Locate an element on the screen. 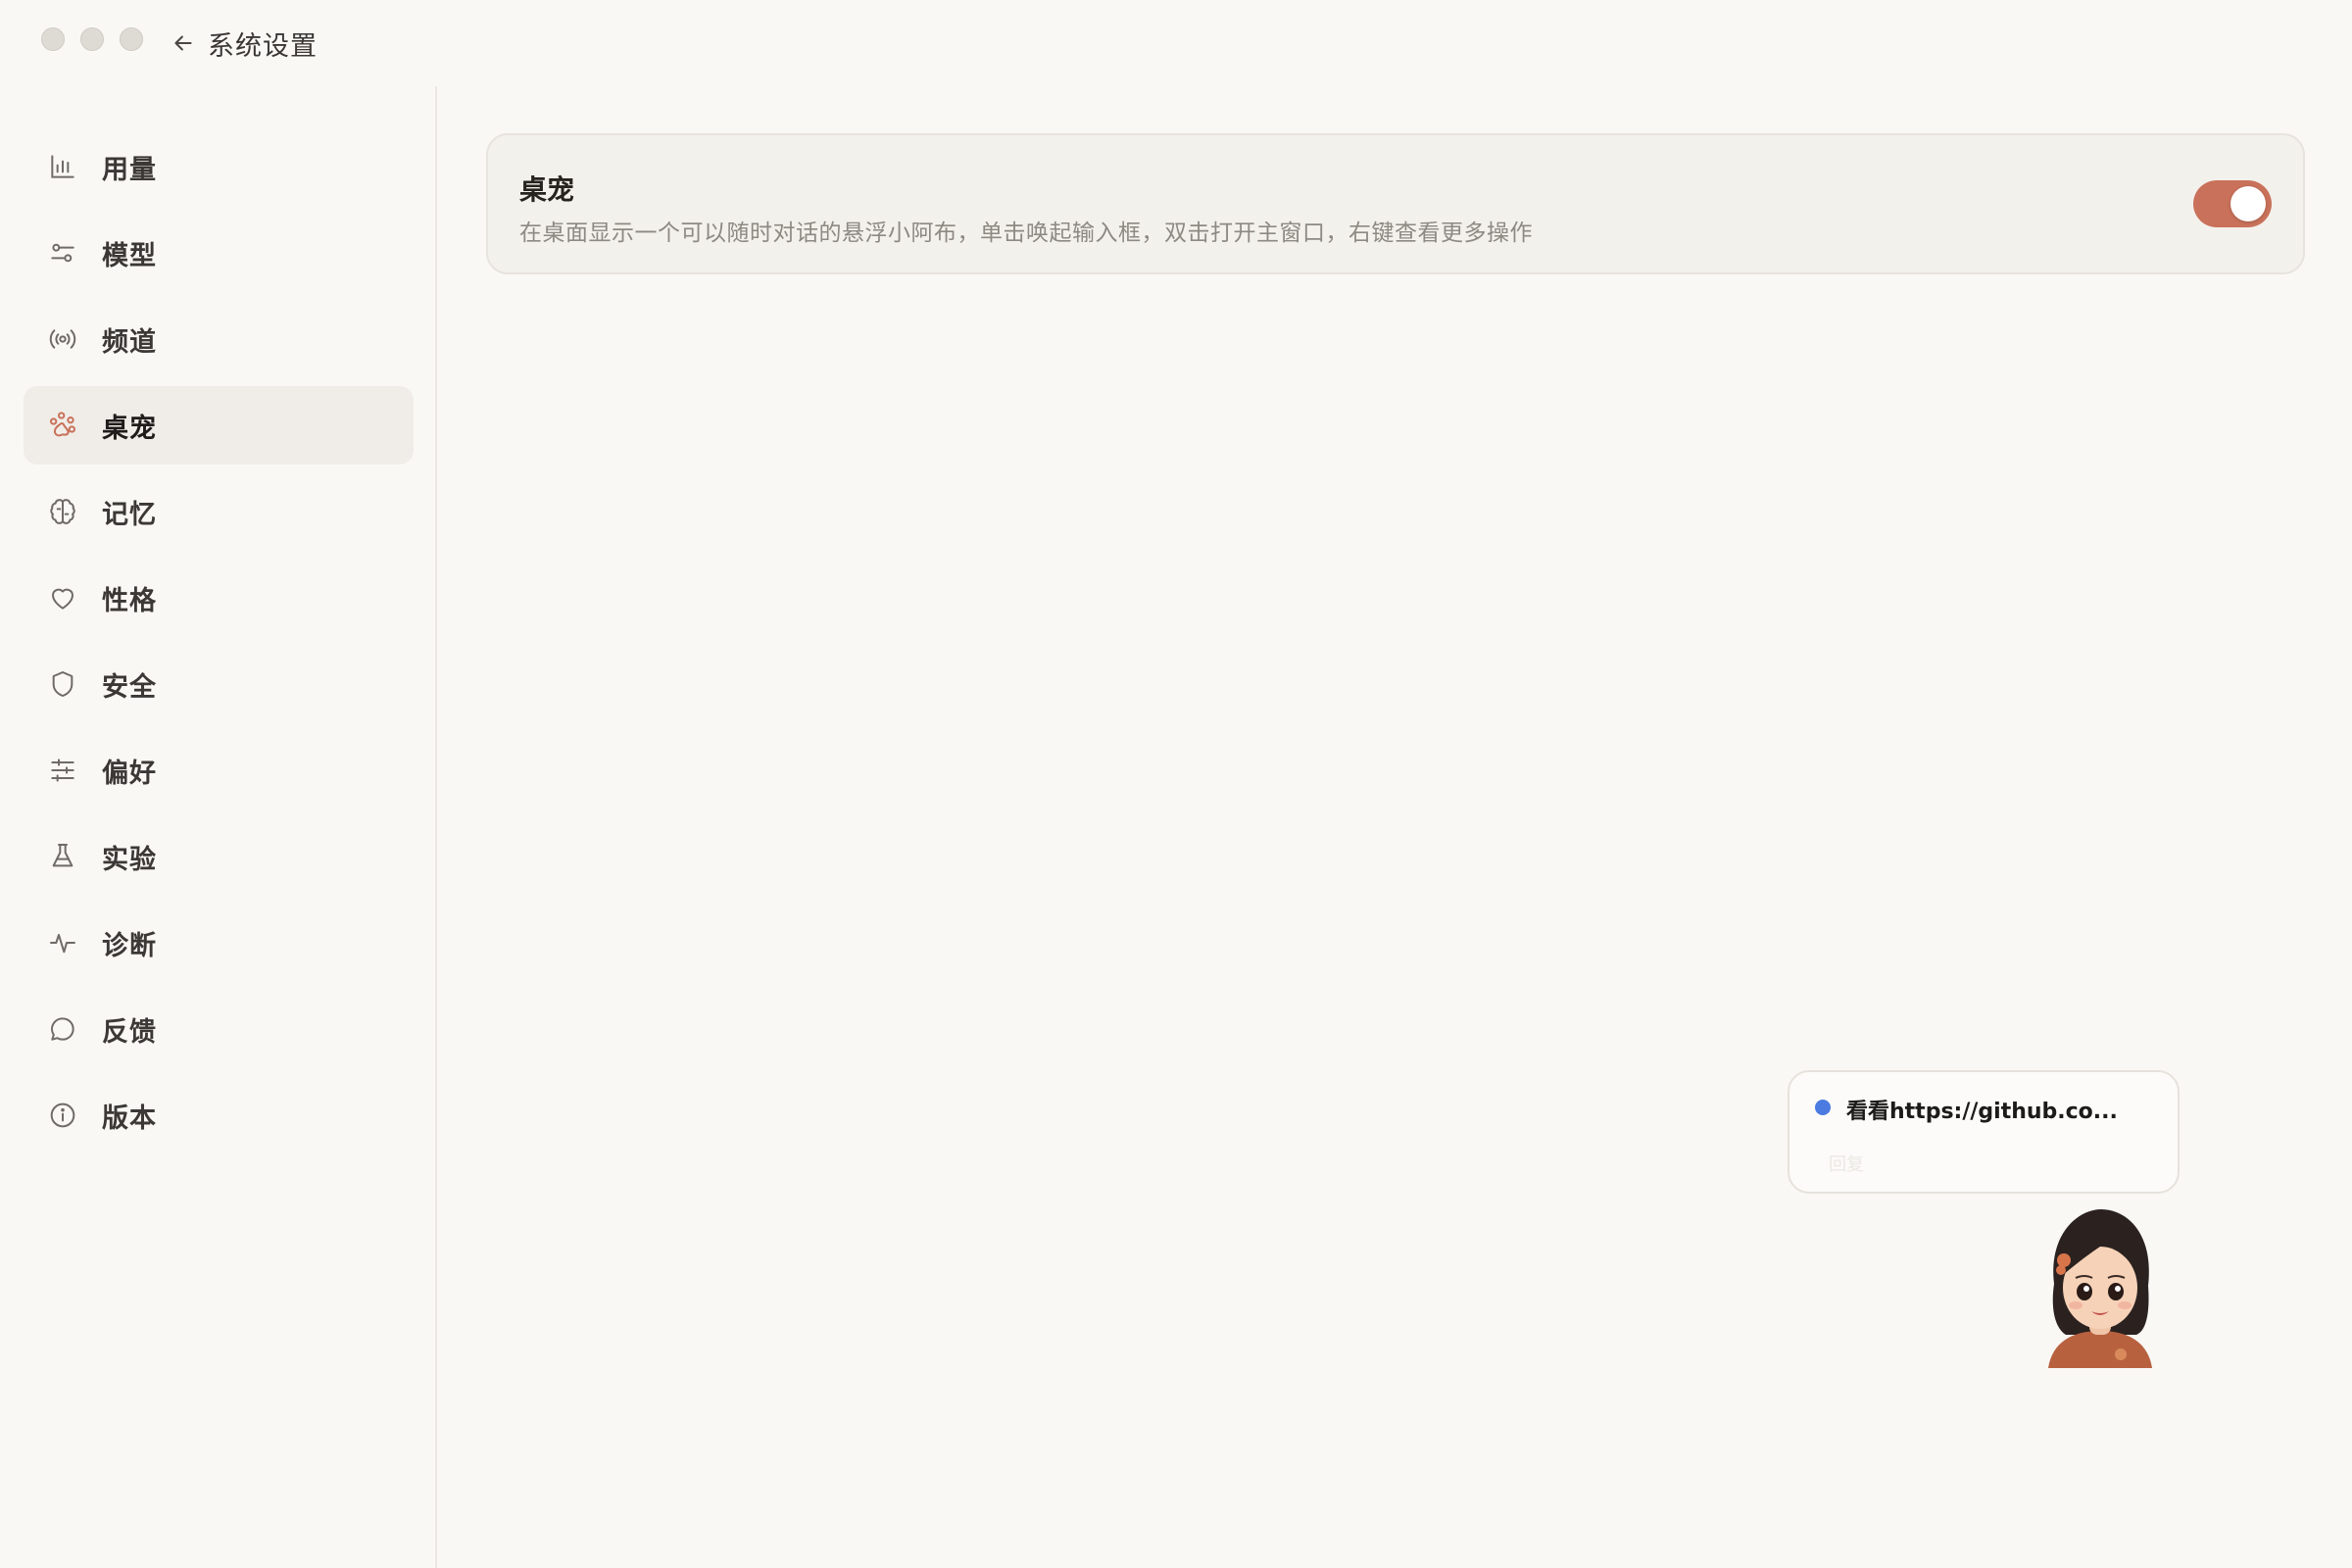 The width and height of the screenshot is (2352, 1568). sidebar-item-label: 记忆 is located at coordinates (129, 514).